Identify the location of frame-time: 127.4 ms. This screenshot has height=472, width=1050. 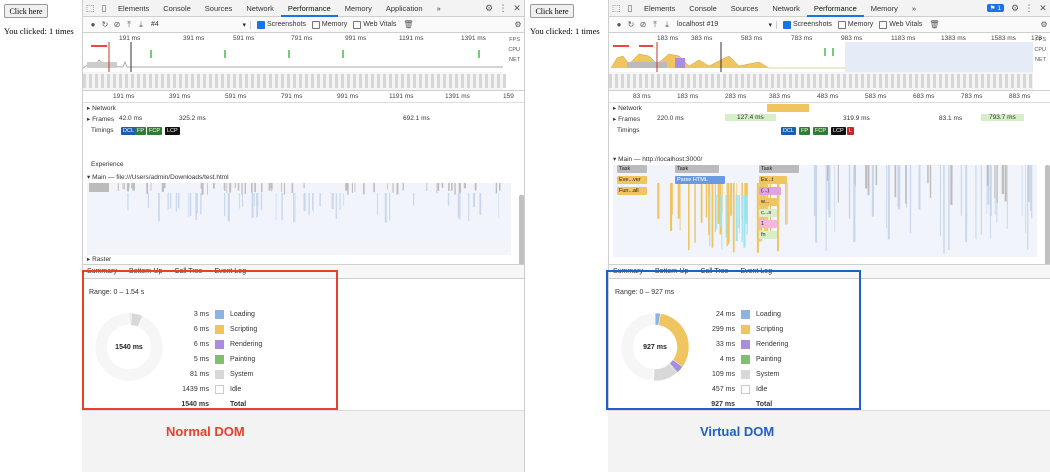
(750, 117).